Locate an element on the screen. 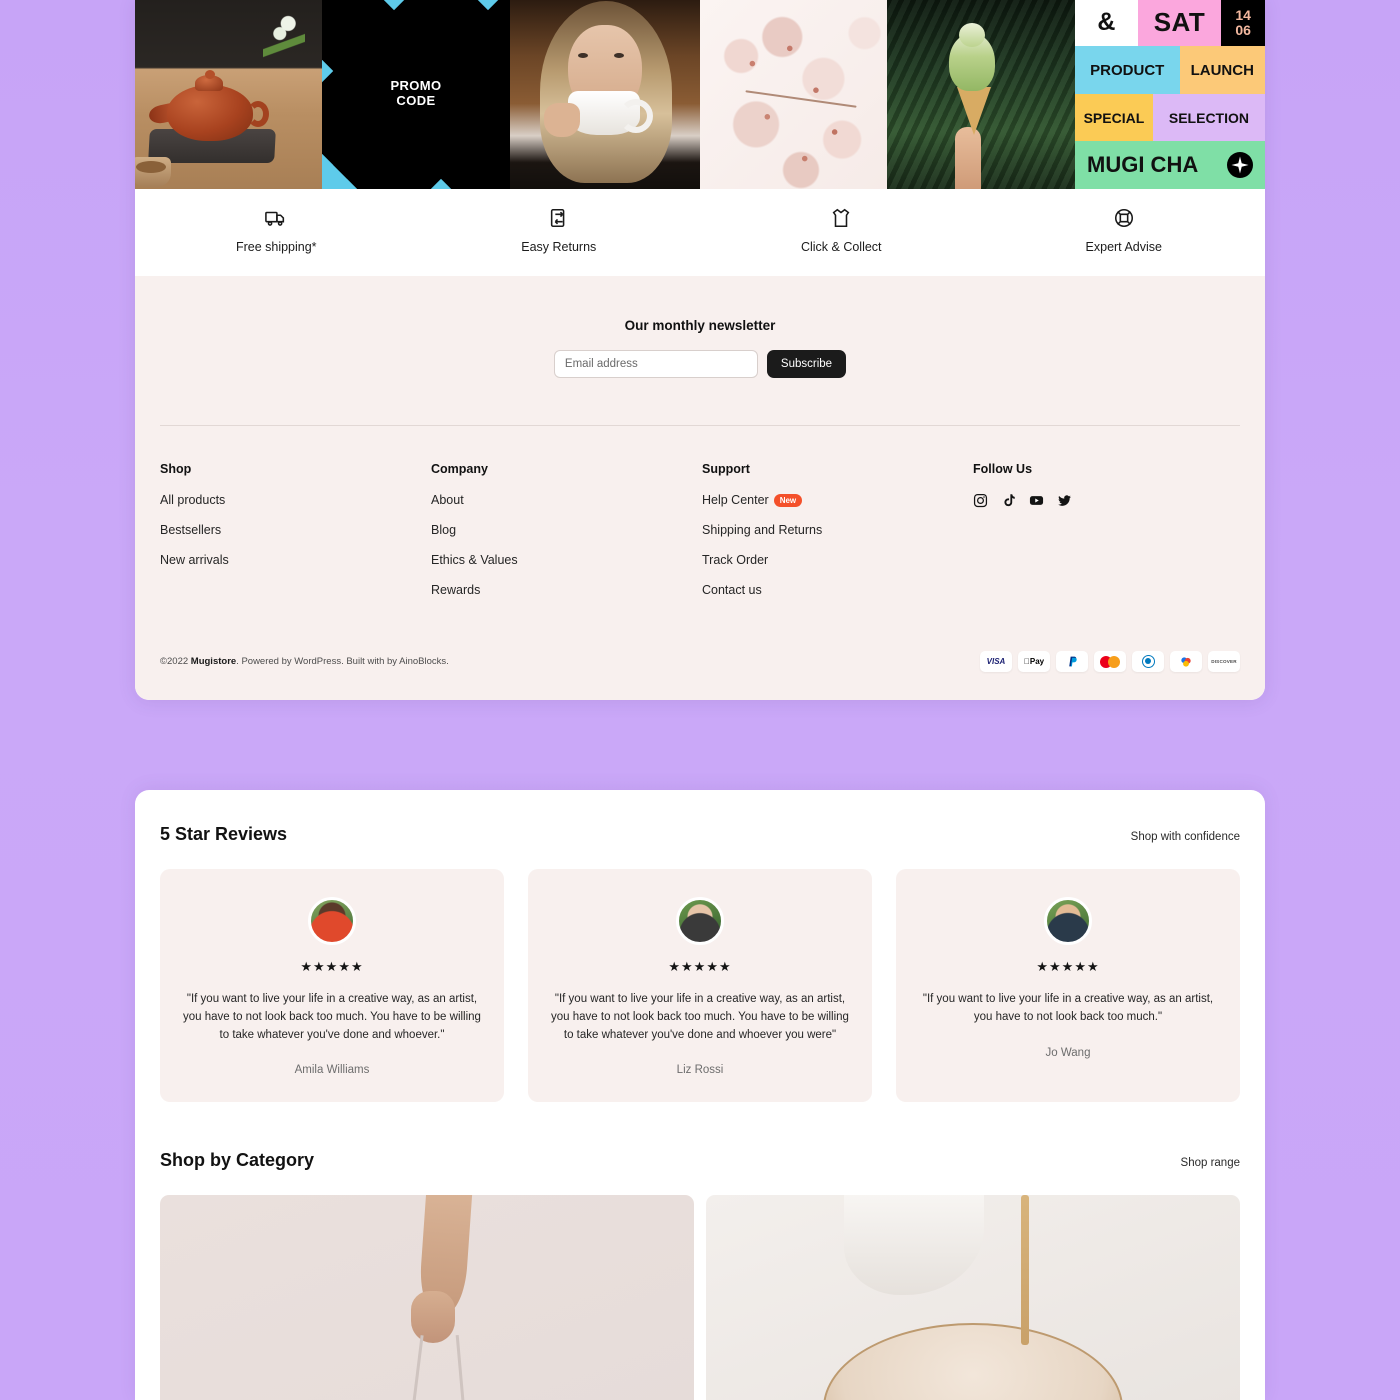 The height and width of the screenshot is (1400, 1400). footer-link-contact-us: Contact us is located at coordinates (837, 590).